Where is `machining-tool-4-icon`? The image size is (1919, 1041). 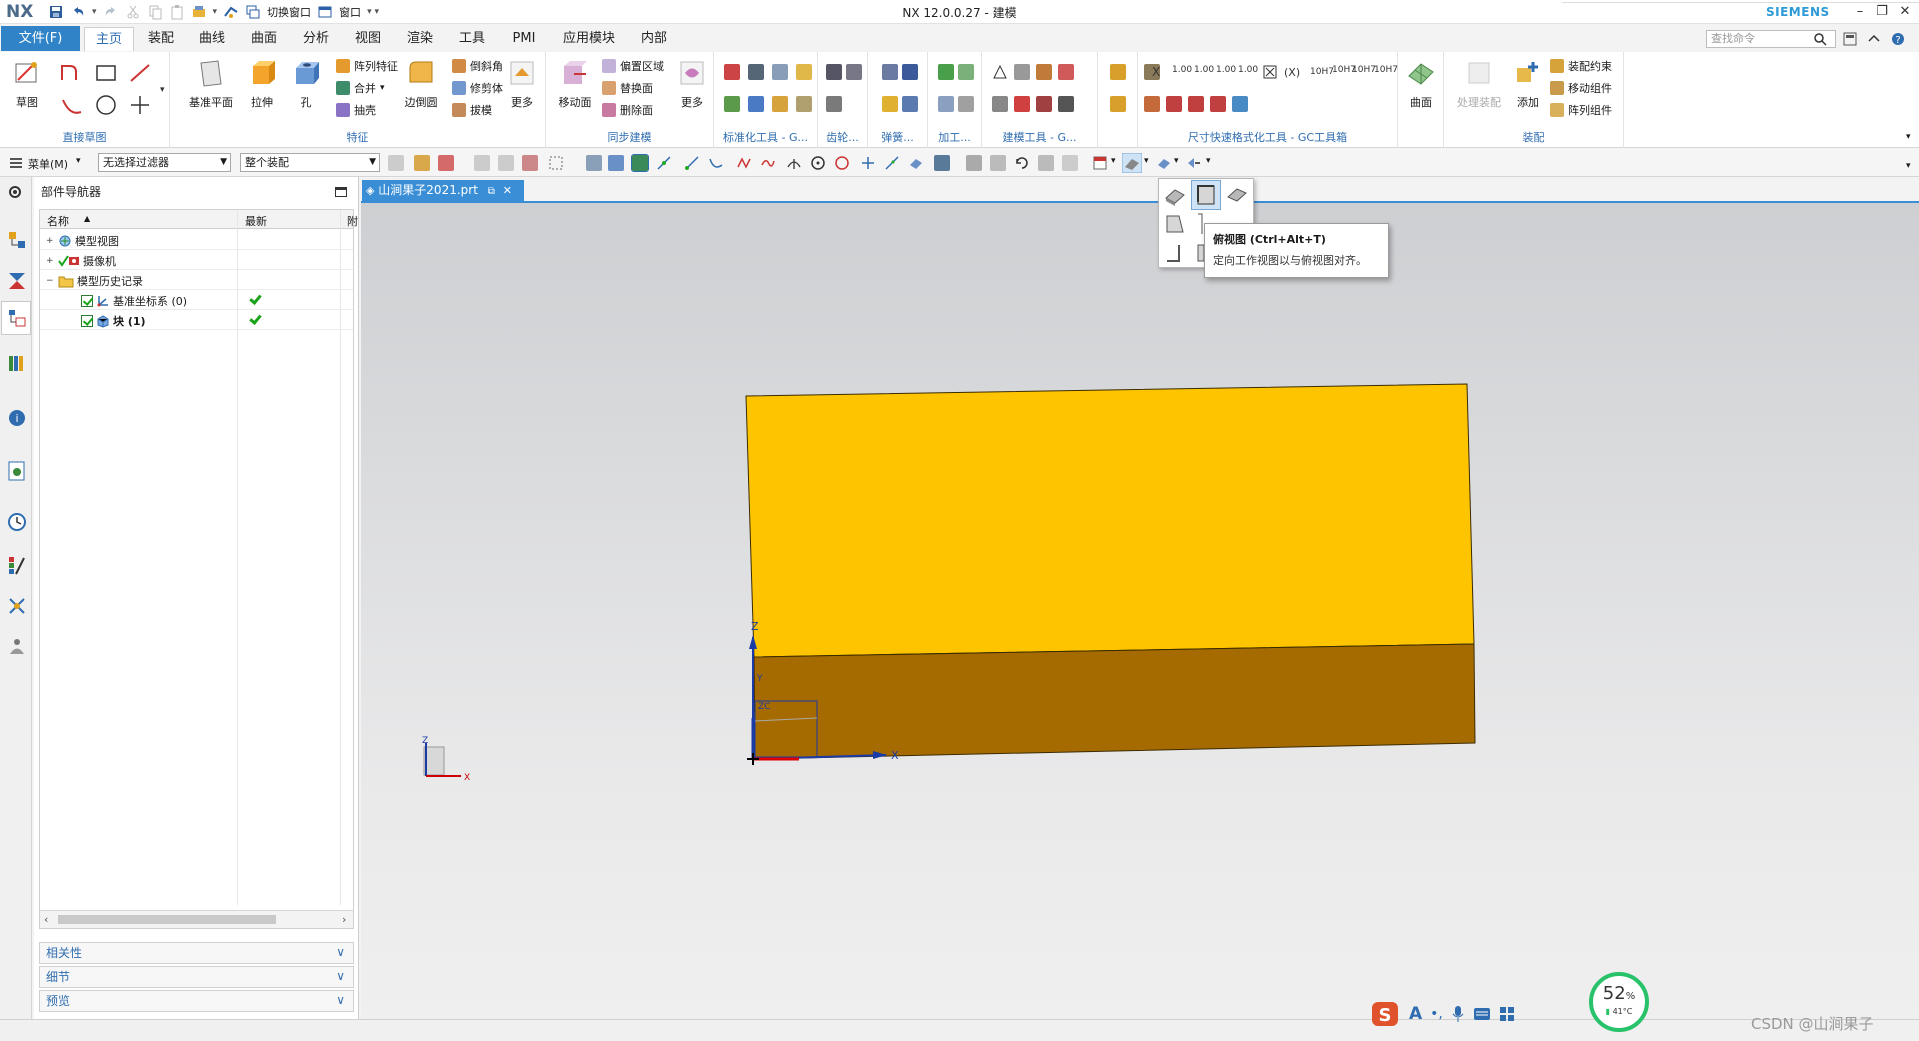
machining-tool-4-icon is located at coordinates (966, 104).